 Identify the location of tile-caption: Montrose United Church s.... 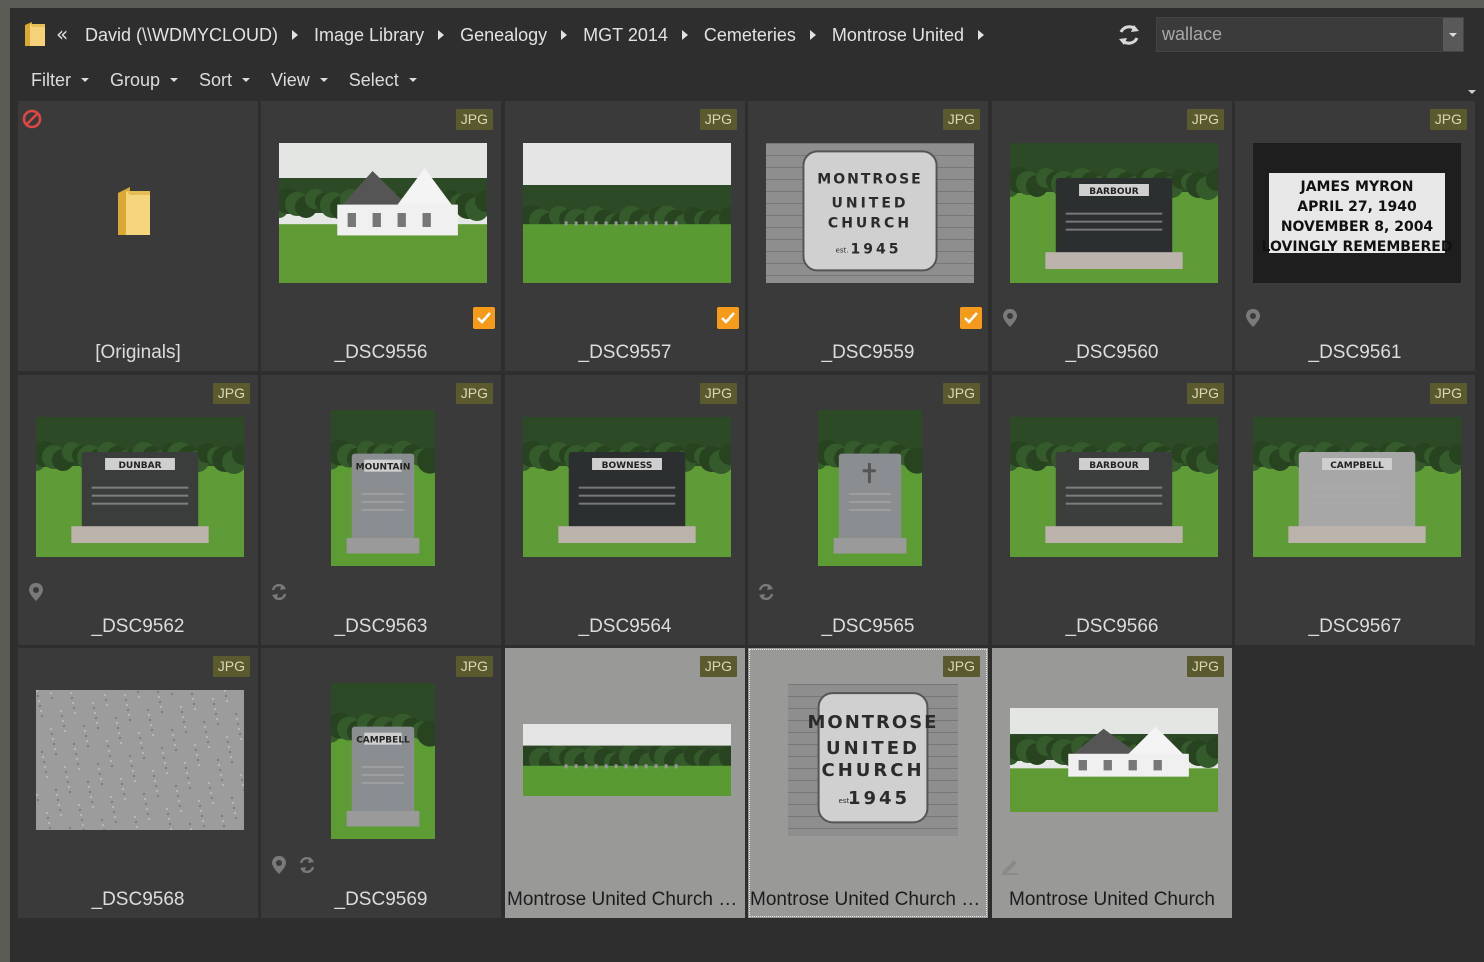
(868, 899).